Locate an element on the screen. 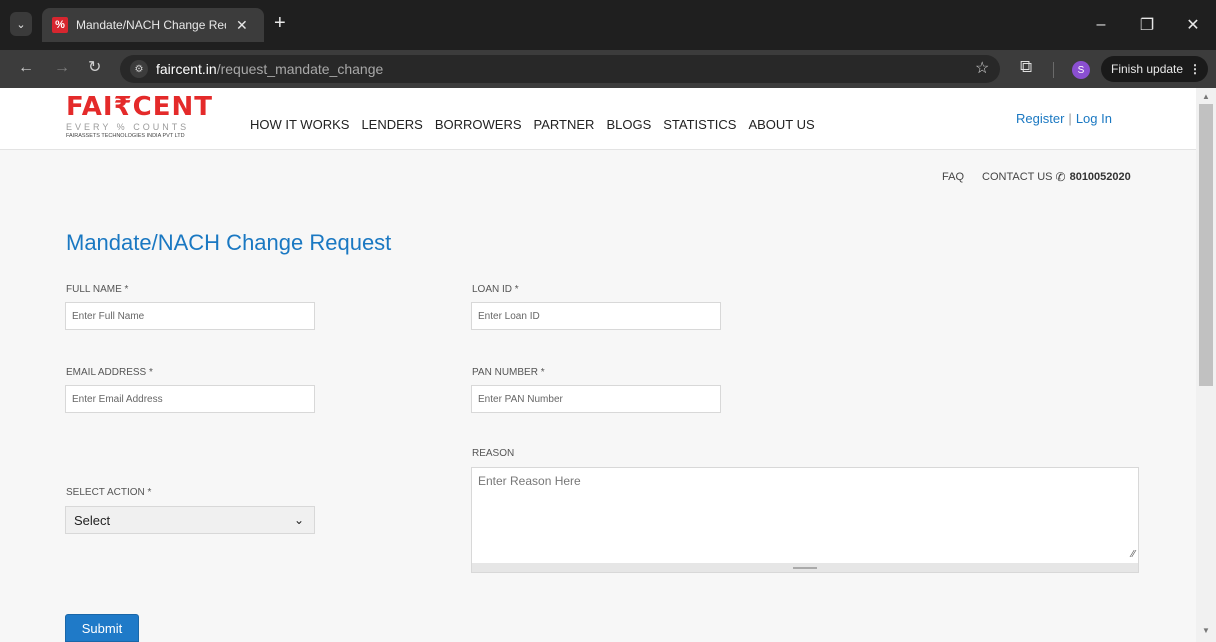 Image resolution: width=1216 pixels, height=642 pixels. nav-partner: PARTNER is located at coordinates (564, 124).